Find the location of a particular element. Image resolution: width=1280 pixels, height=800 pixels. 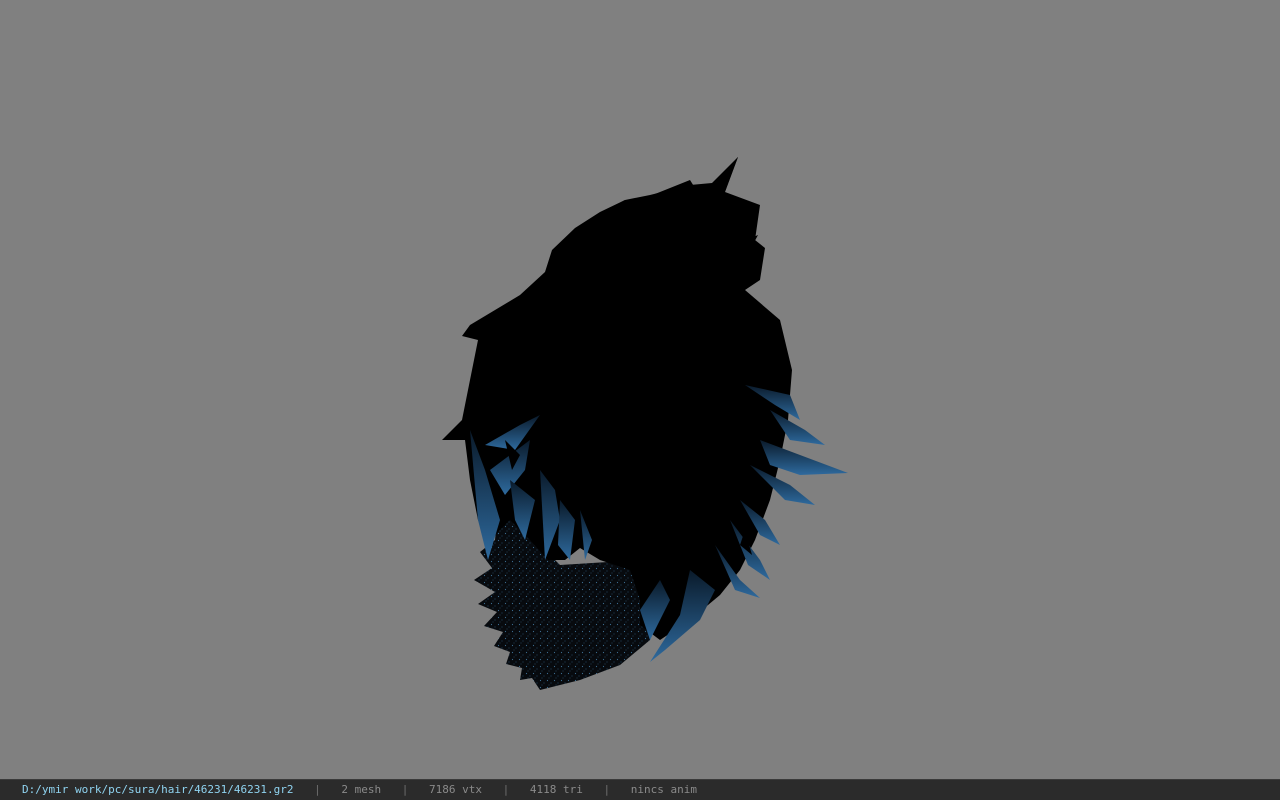

animation-status-label: nincs anim is located at coordinates (663, 789).